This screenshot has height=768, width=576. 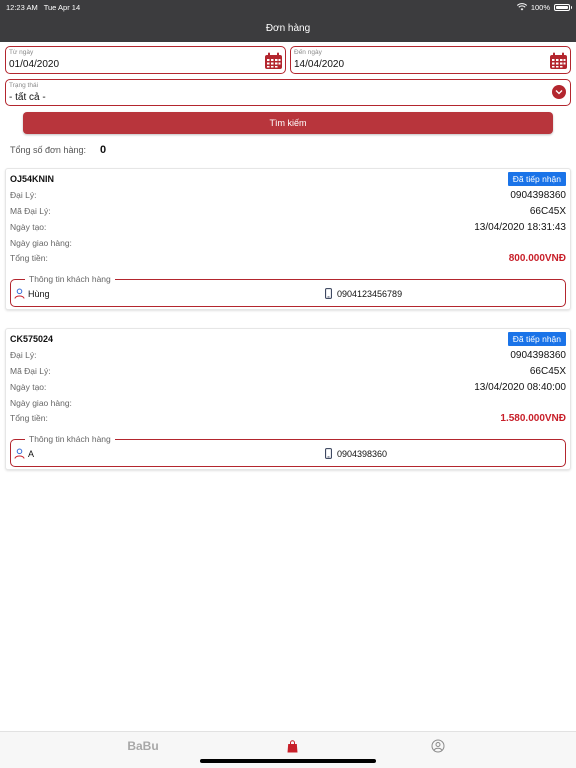 What do you see at coordinates (31, 453) in the screenshot?
I see `customer-name-text: A` at bounding box center [31, 453].